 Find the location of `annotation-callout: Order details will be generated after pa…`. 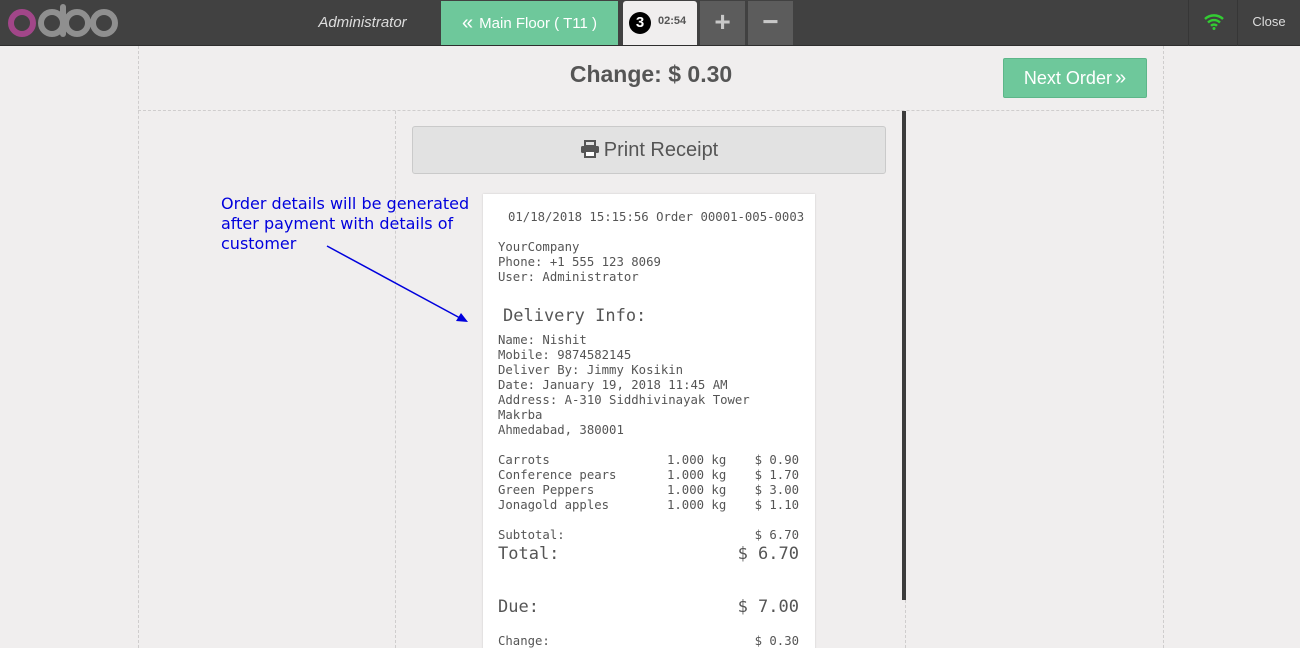

annotation-callout: Order details will be generated after pa… is located at coordinates (366, 224).